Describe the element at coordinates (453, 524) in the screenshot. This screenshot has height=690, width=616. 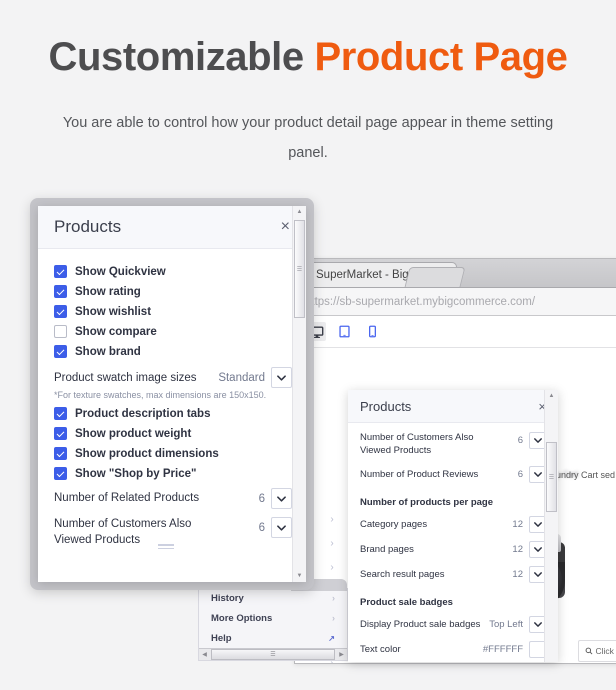
I see `setting-row-category-pages: Category pages 12` at that location.